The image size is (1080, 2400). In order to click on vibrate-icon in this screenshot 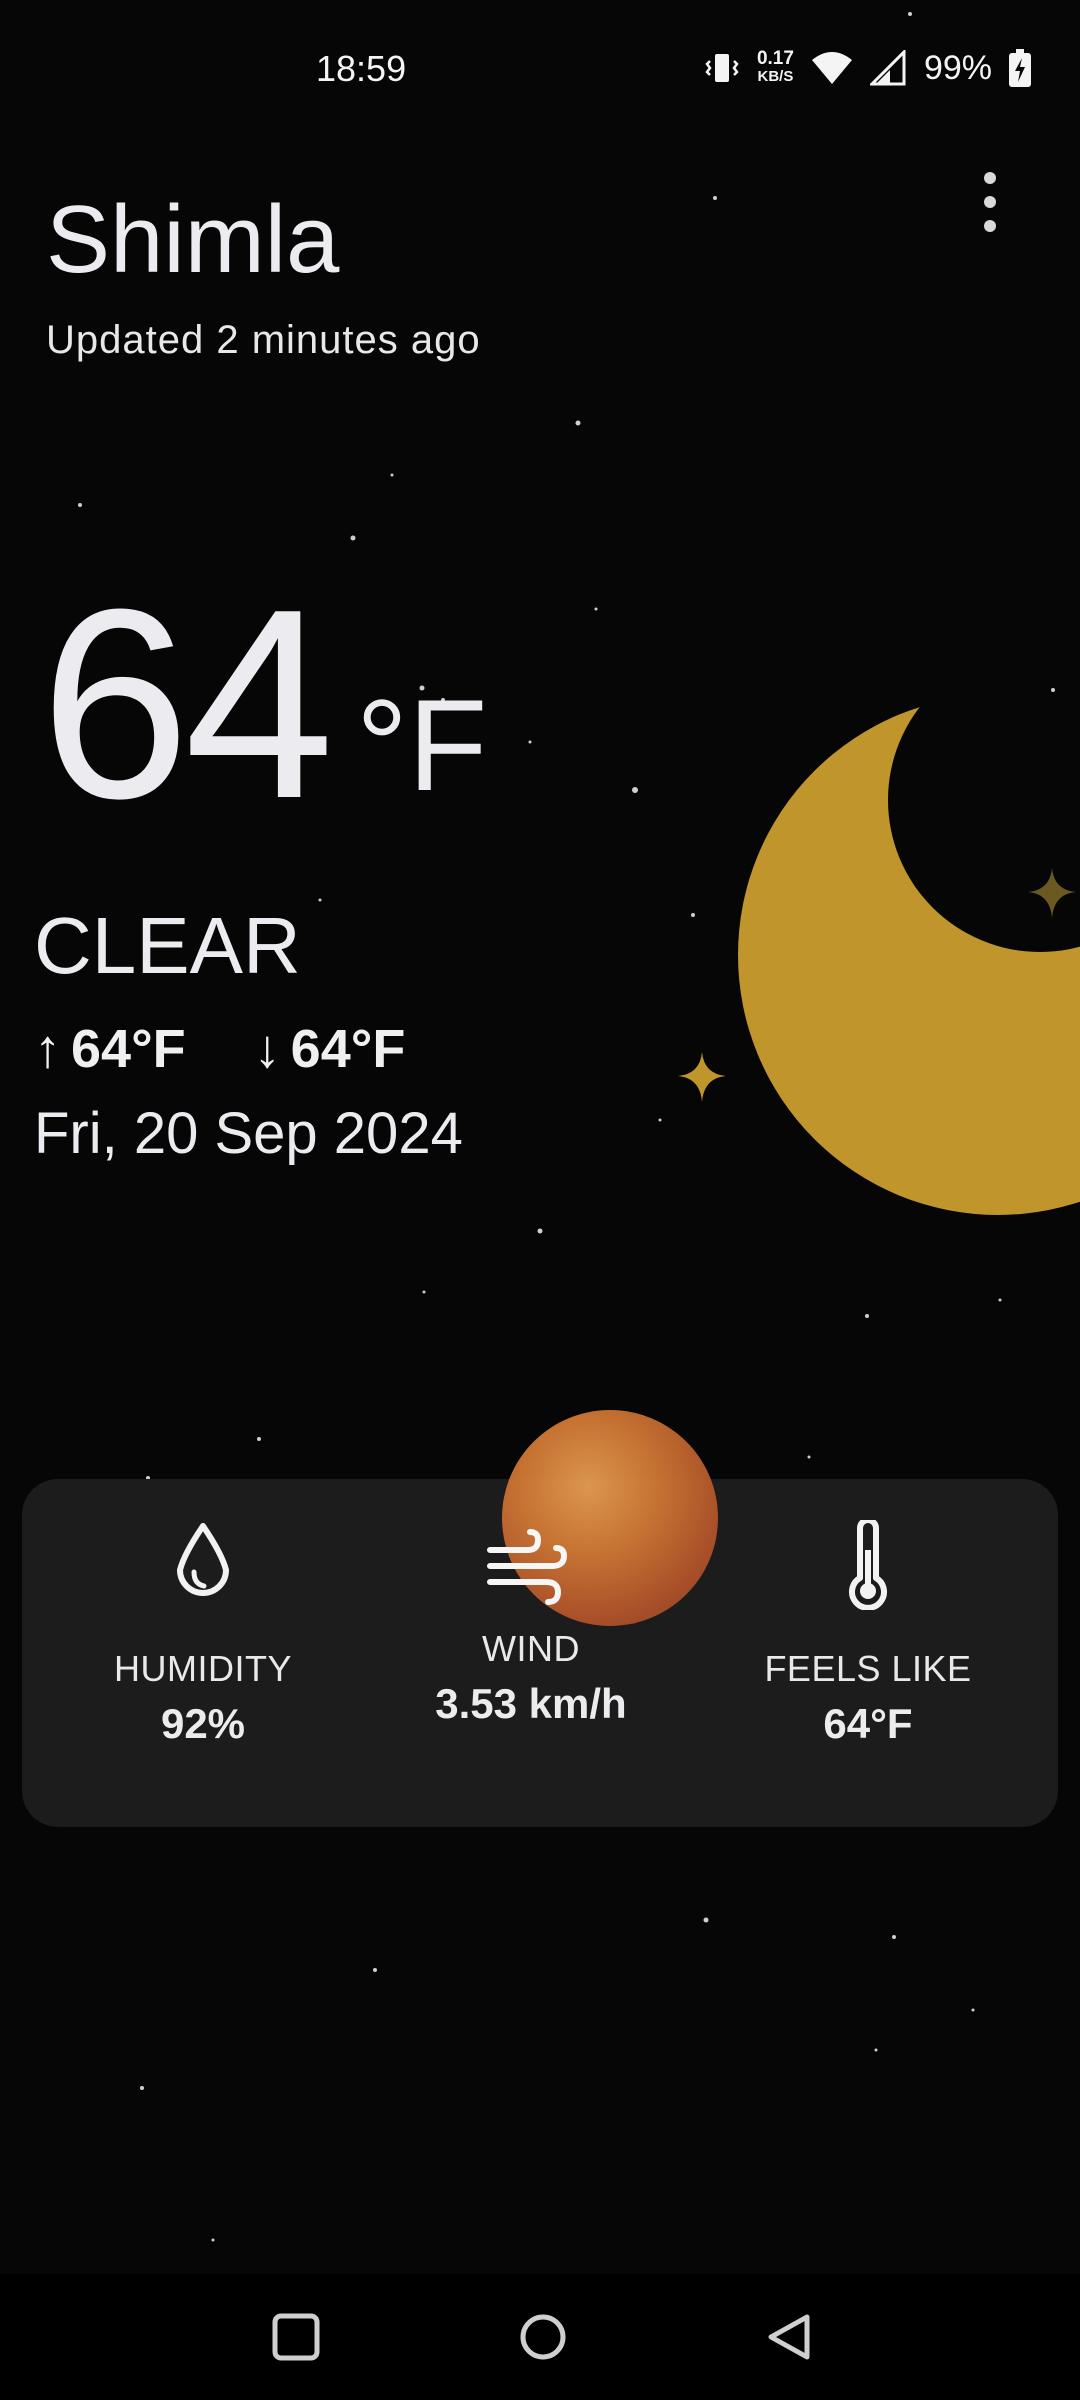, I will do `click(722, 68)`.